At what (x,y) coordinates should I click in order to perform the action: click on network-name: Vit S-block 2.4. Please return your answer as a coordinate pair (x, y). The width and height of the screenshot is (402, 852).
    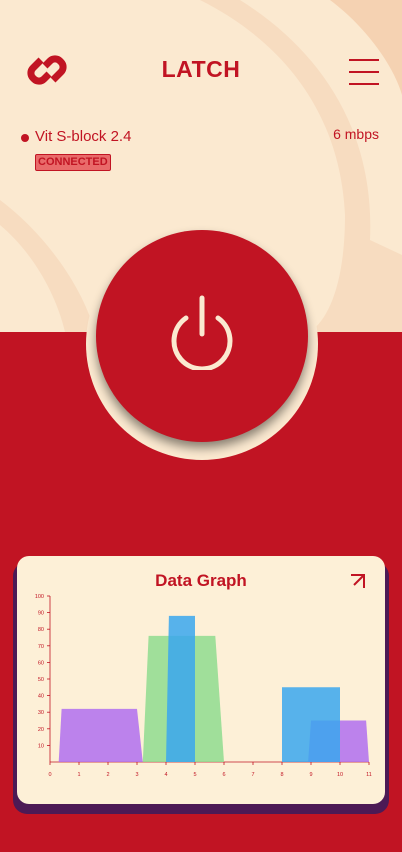
    Looking at the image, I should click on (83, 136).